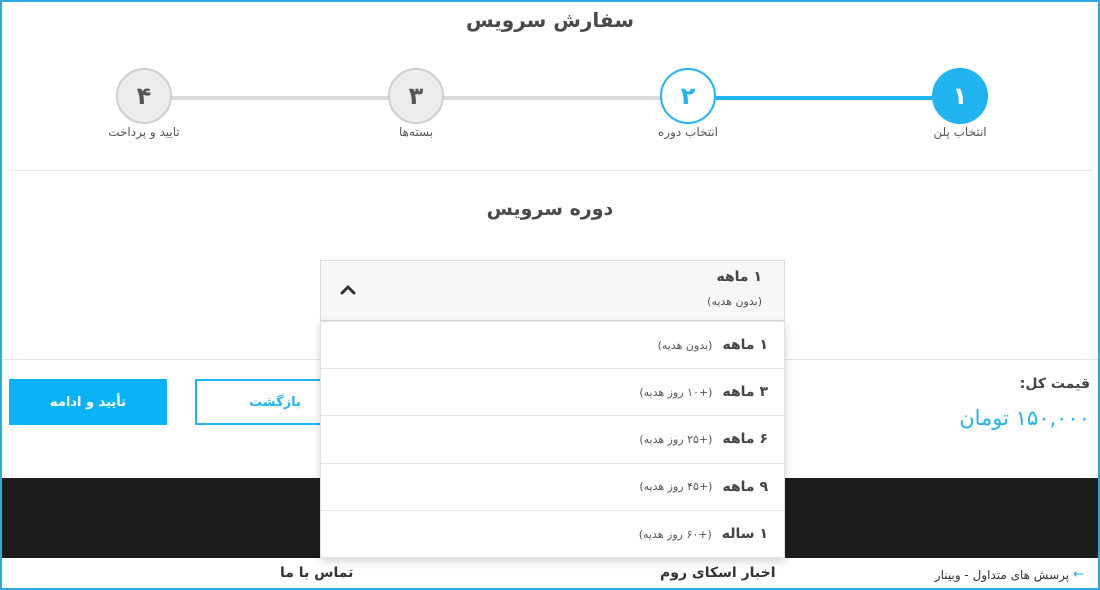  I want to click on step-label-period: انتخاب دوره, so click(688, 132).